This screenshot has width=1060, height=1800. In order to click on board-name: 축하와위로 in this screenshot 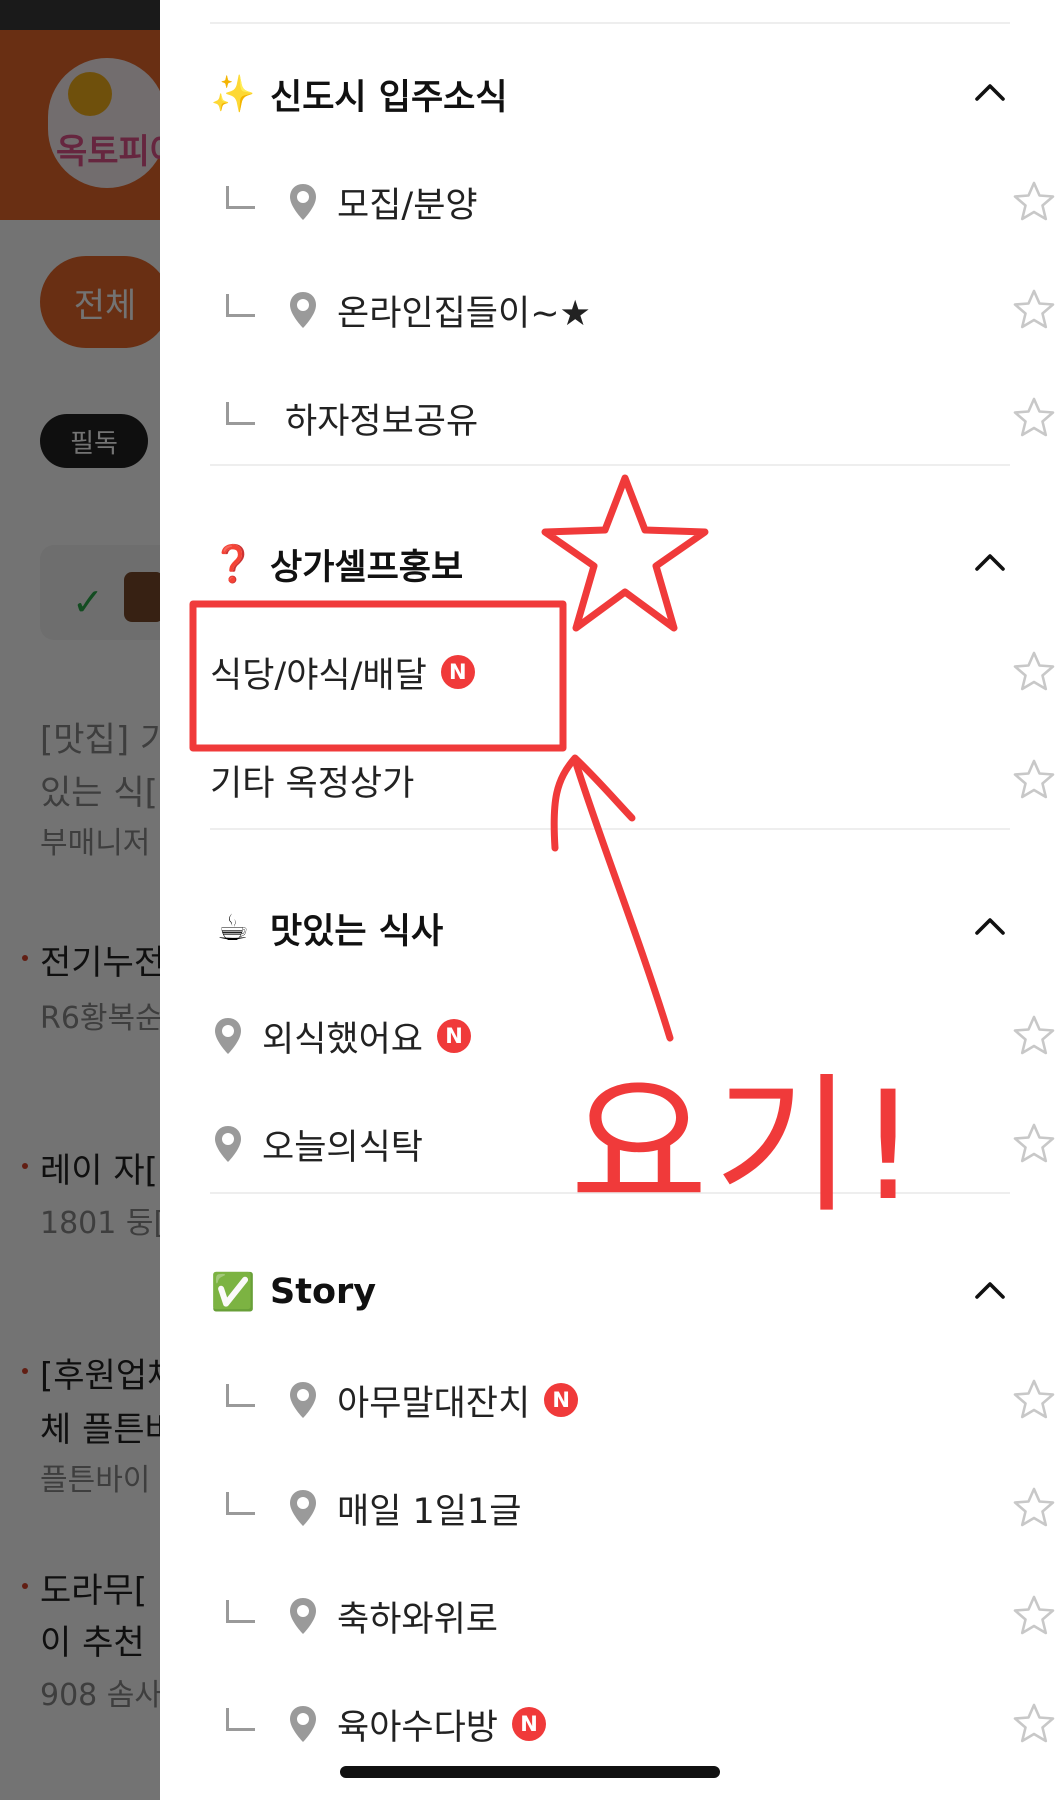, I will do `click(418, 1619)`.